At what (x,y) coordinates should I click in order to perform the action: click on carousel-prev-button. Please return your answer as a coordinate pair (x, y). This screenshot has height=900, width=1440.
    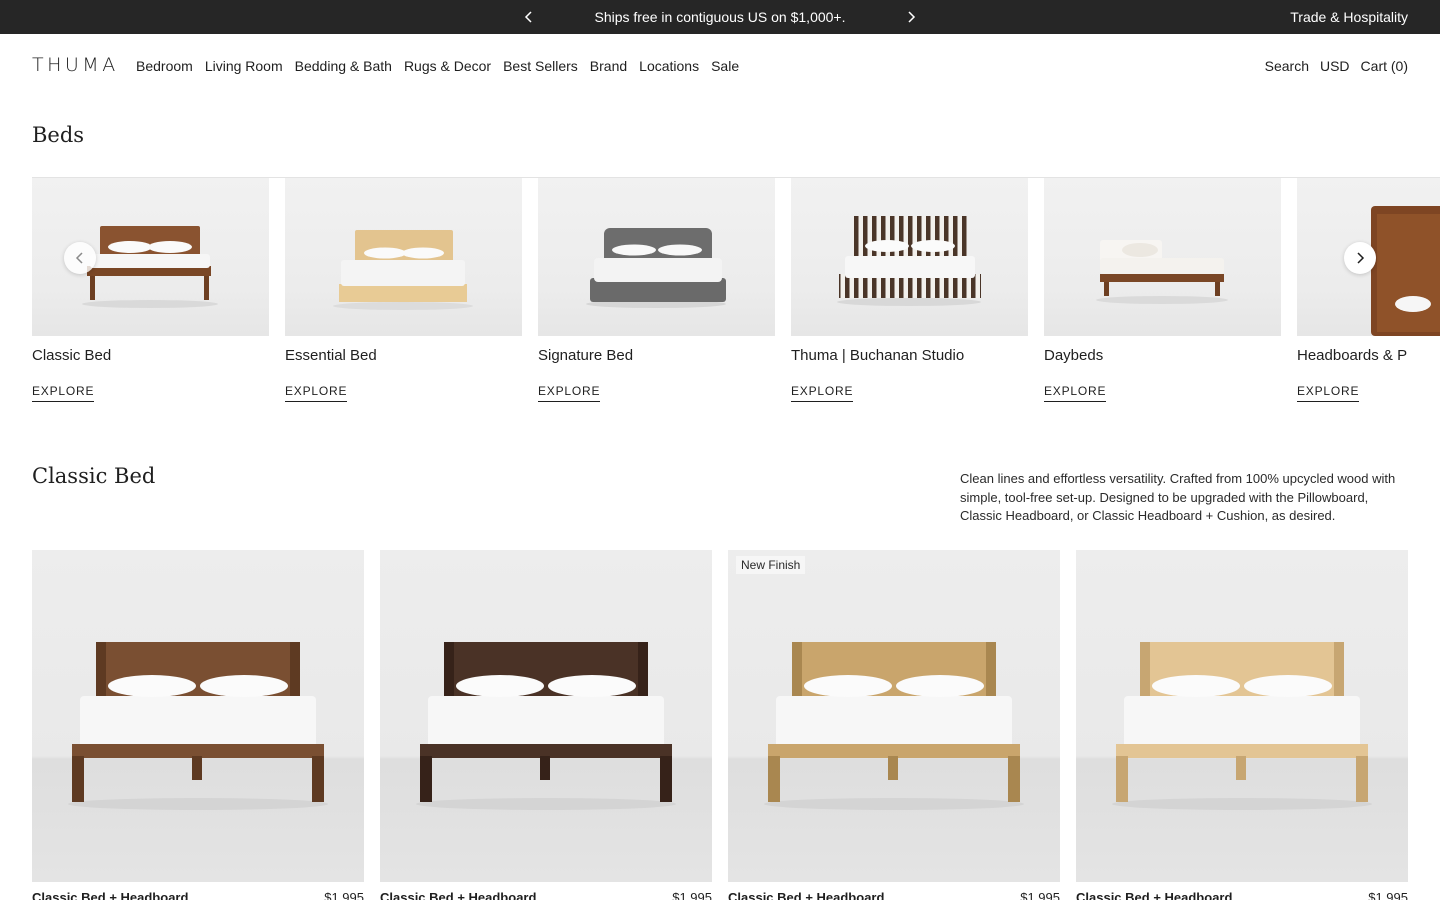
    Looking at the image, I should click on (80, 258).